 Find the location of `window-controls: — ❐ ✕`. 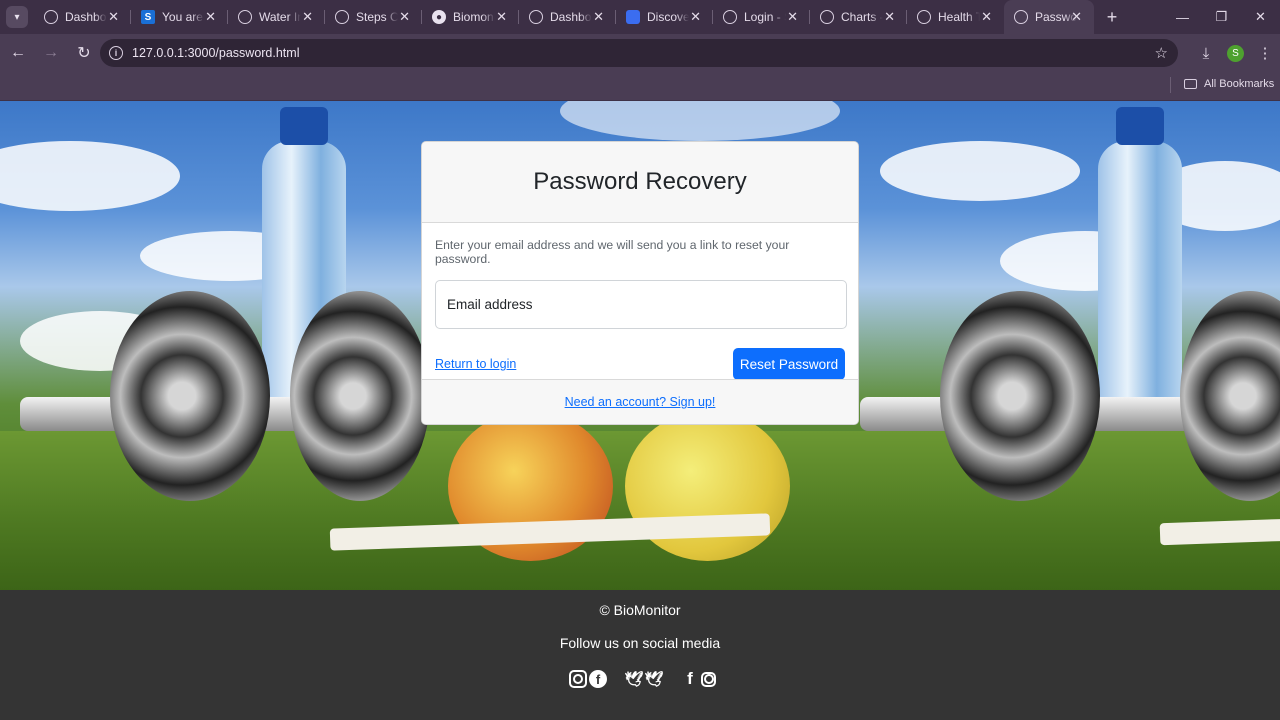

window-controls: — ❐ ✕ is located at coordinates (1221, 17).